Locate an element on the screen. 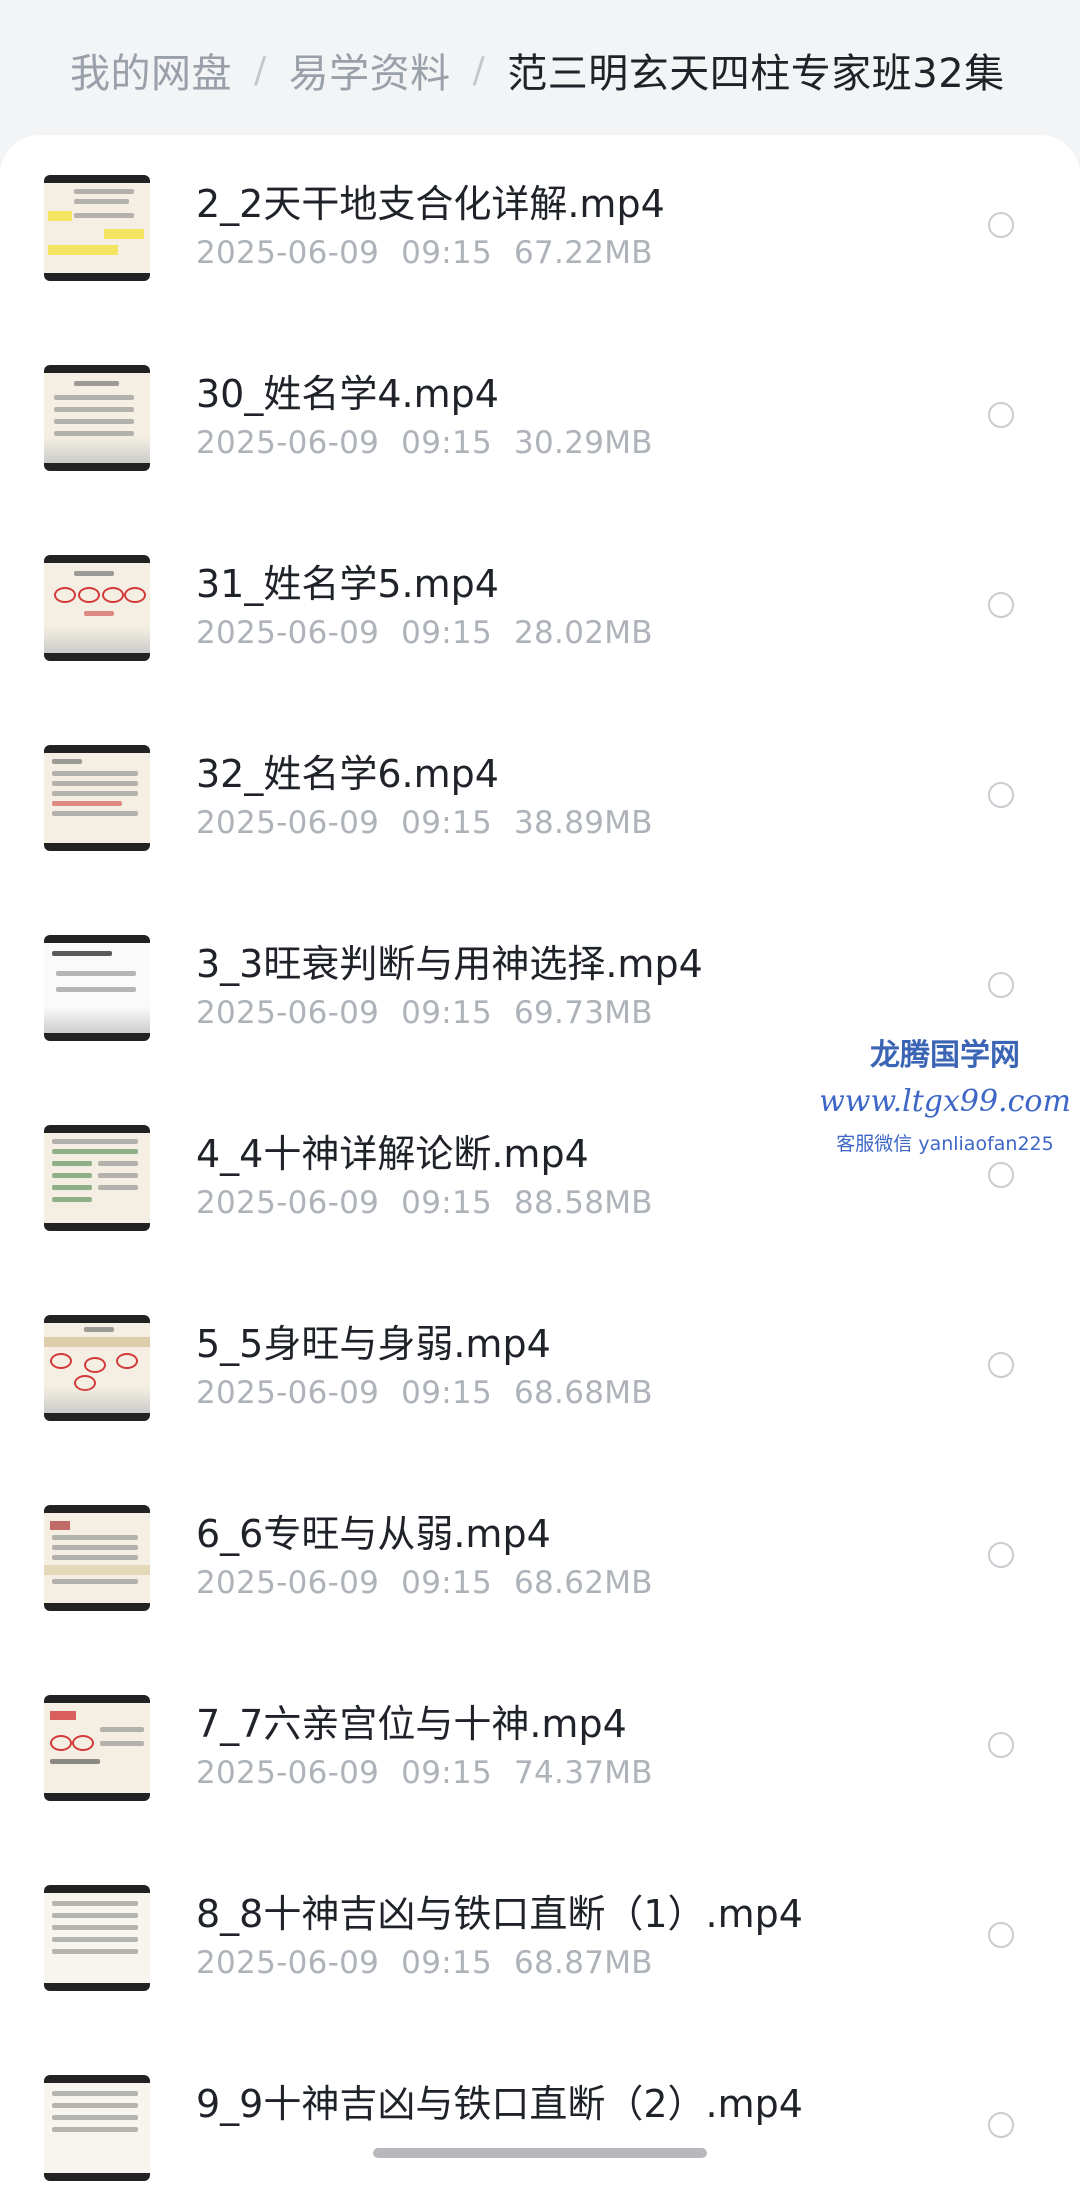  file-size: 68.68MB is located at coordinates (583, 1393).